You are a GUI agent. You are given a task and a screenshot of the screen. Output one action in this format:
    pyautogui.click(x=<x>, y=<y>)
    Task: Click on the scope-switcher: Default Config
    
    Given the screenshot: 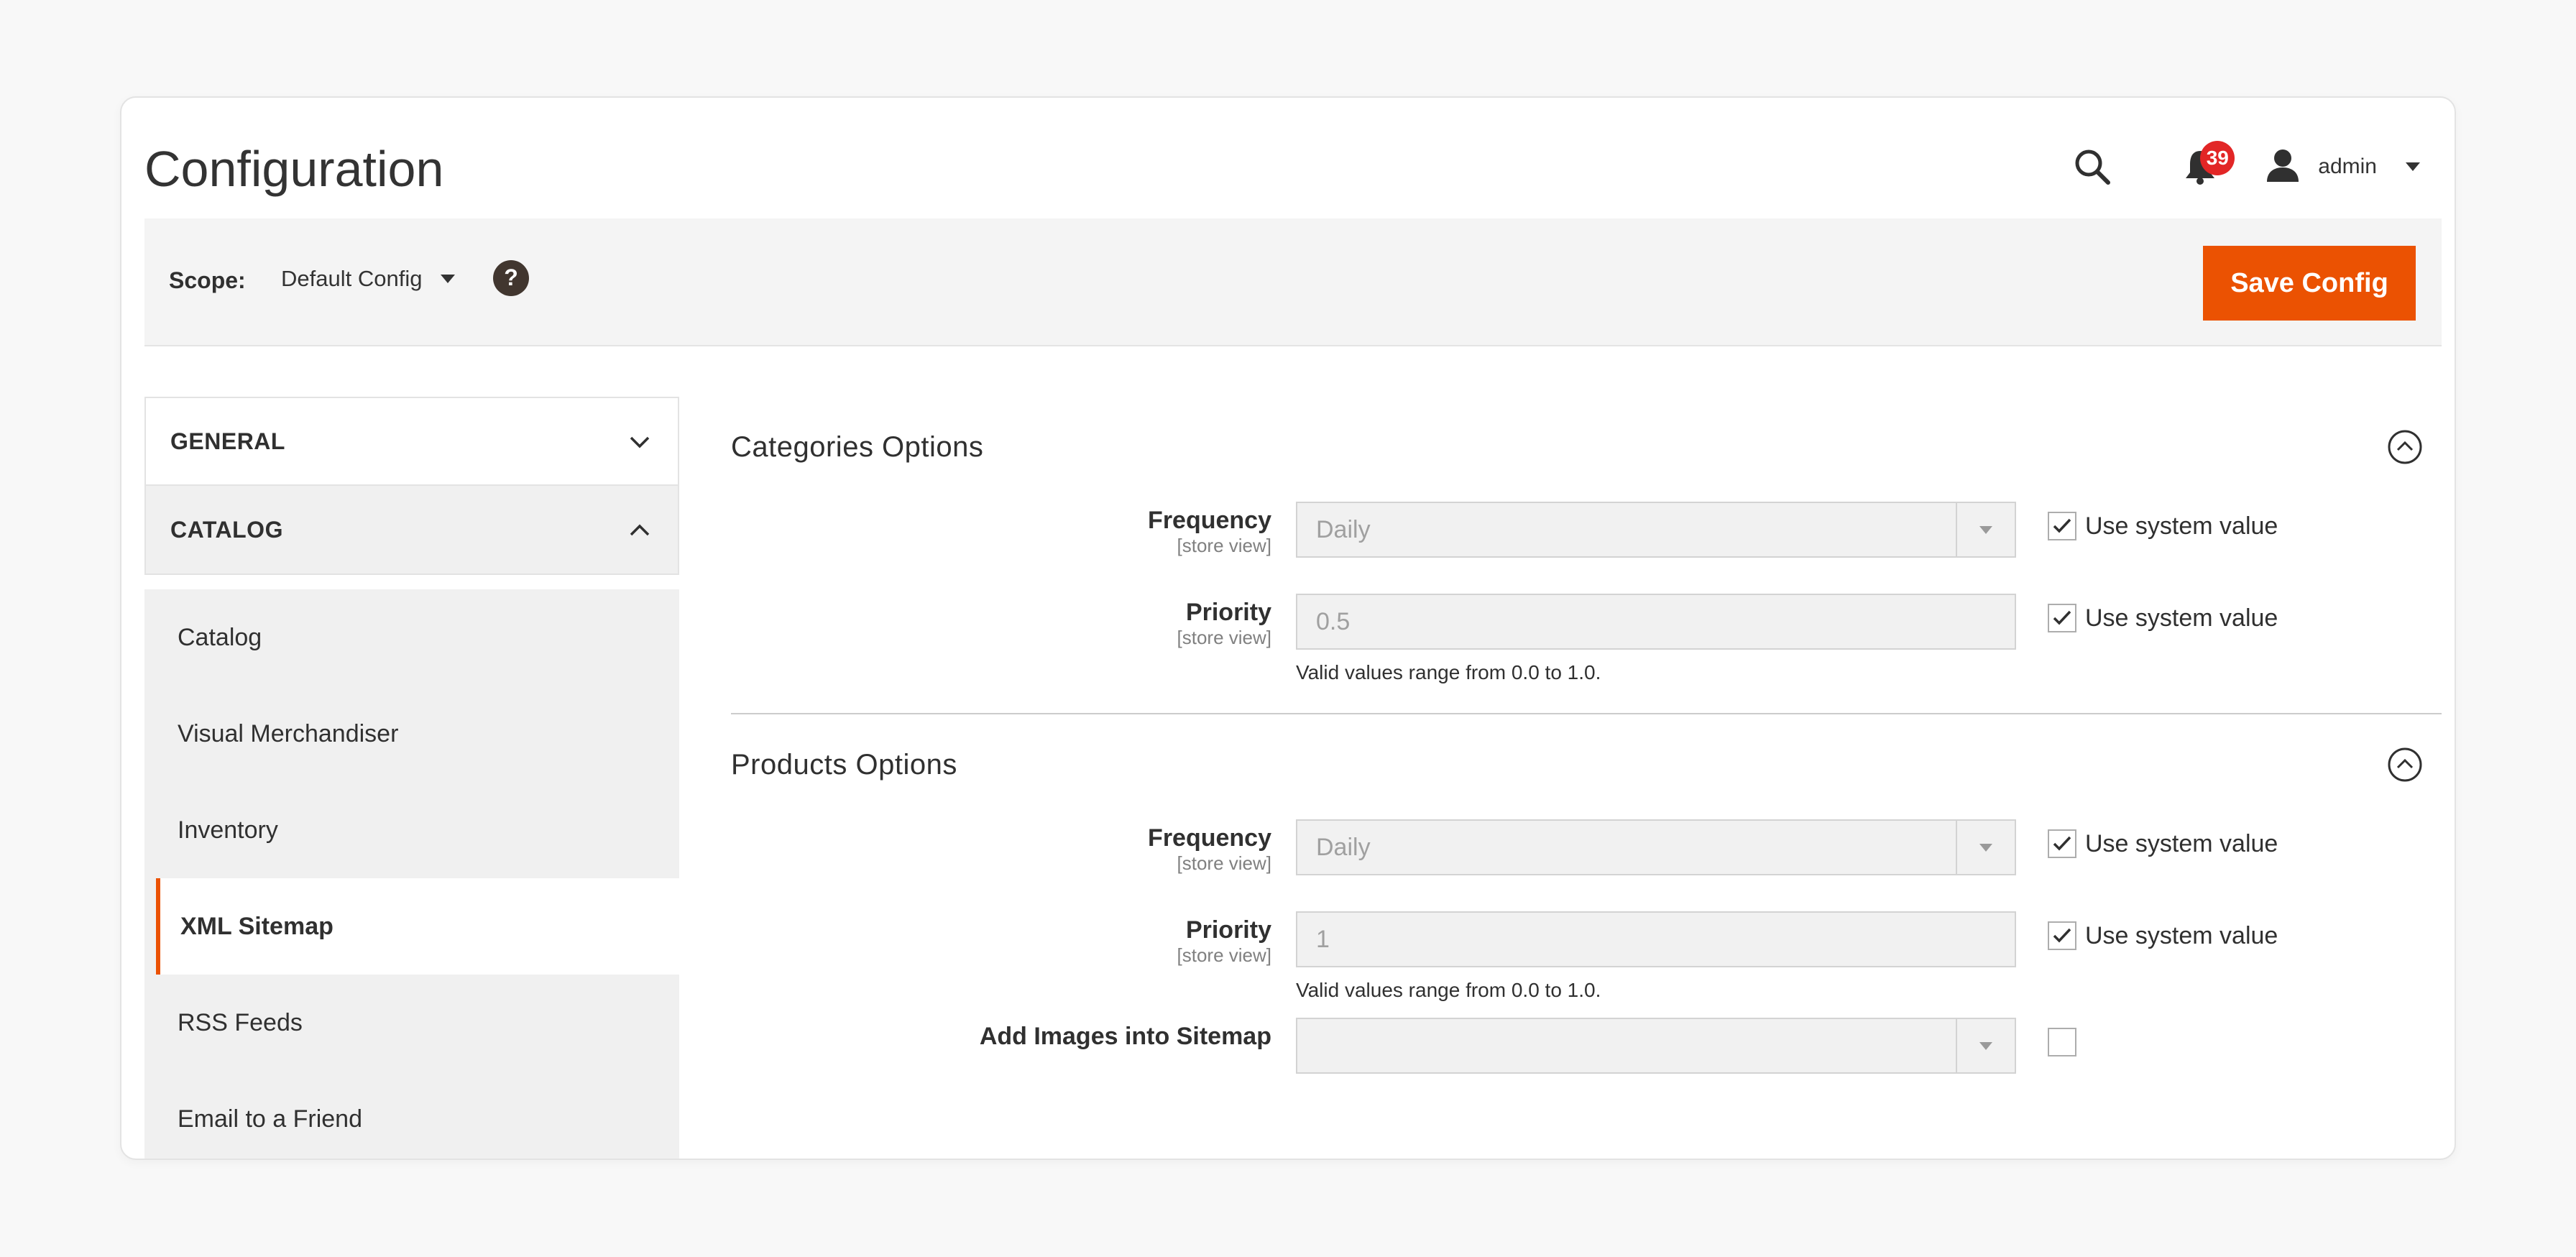 What is the action you would take?
    pyautogui.click(x=368, y=279)
    